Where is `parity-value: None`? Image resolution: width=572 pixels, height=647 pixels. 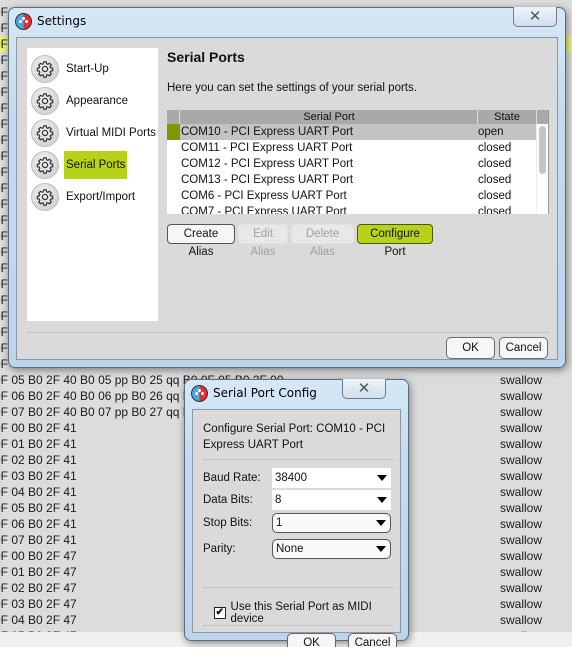 parity-value: None is located at coordinates (290, 549).